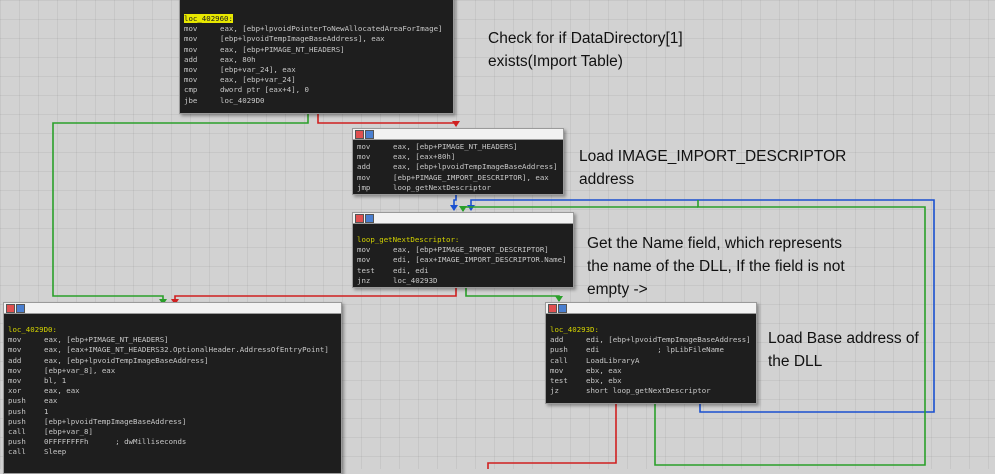 This screenshot has width=995, height=474. What do you see at coordinates (651, 361) in the screenshot?
I see `instruction-line: call LoadLibraryA` at bounding box center [651, 361].